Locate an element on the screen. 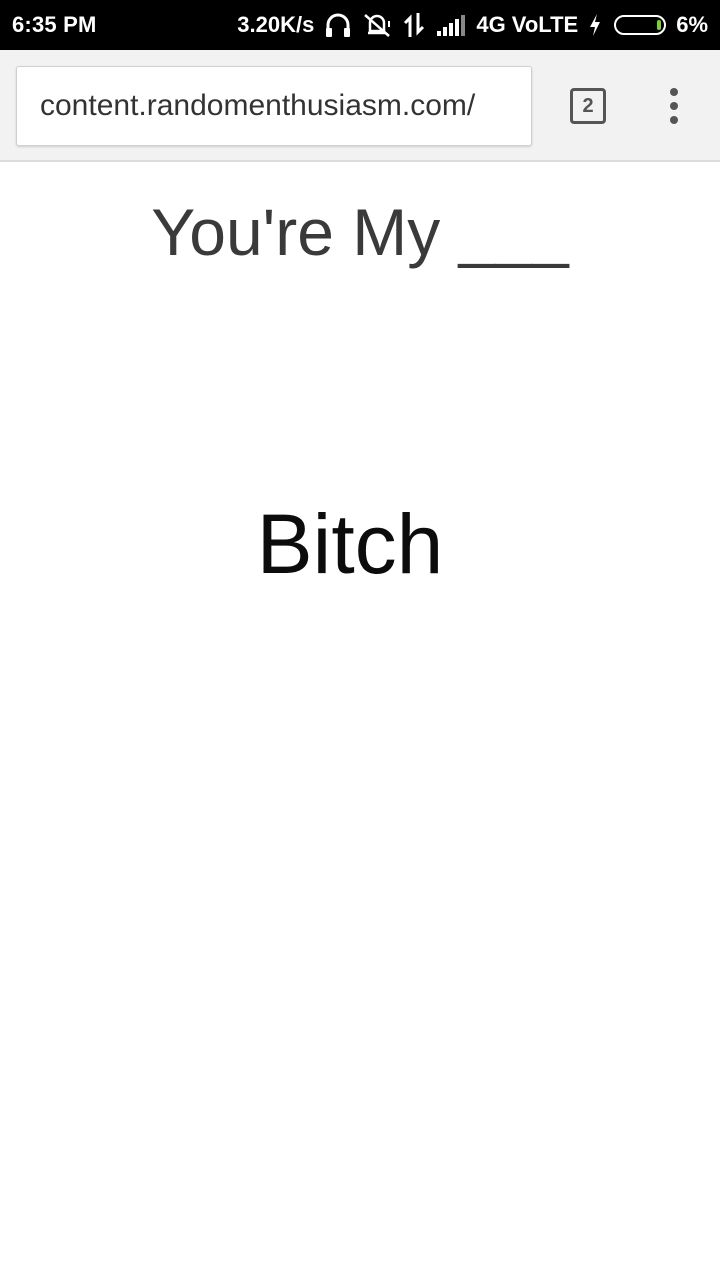 The width and height of the screenshot is (720, 1280). network-type: 4G VoLTE is located at coordinates (527, 24).